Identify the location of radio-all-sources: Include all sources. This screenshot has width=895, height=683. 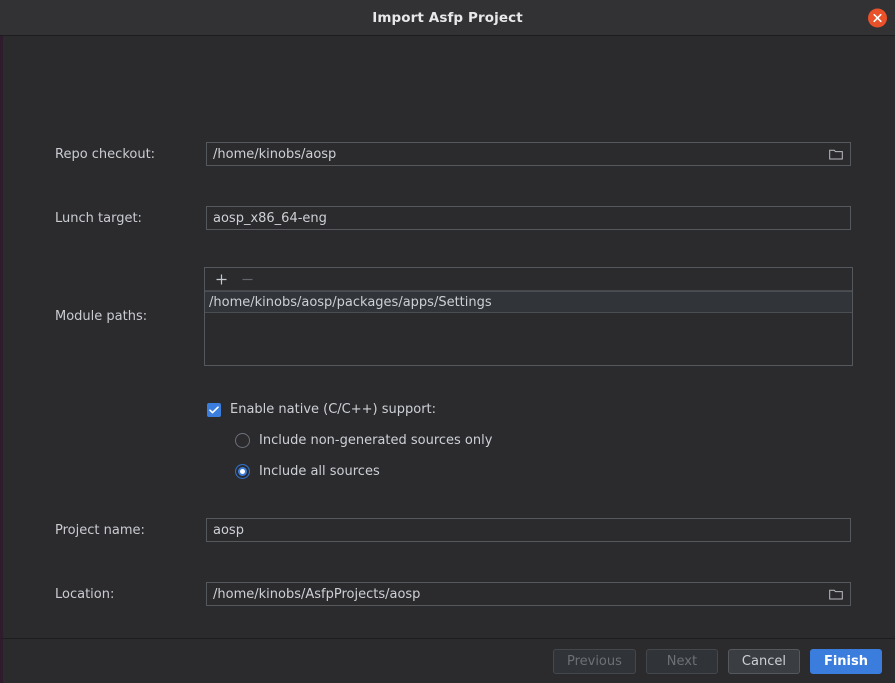
(307, 471).